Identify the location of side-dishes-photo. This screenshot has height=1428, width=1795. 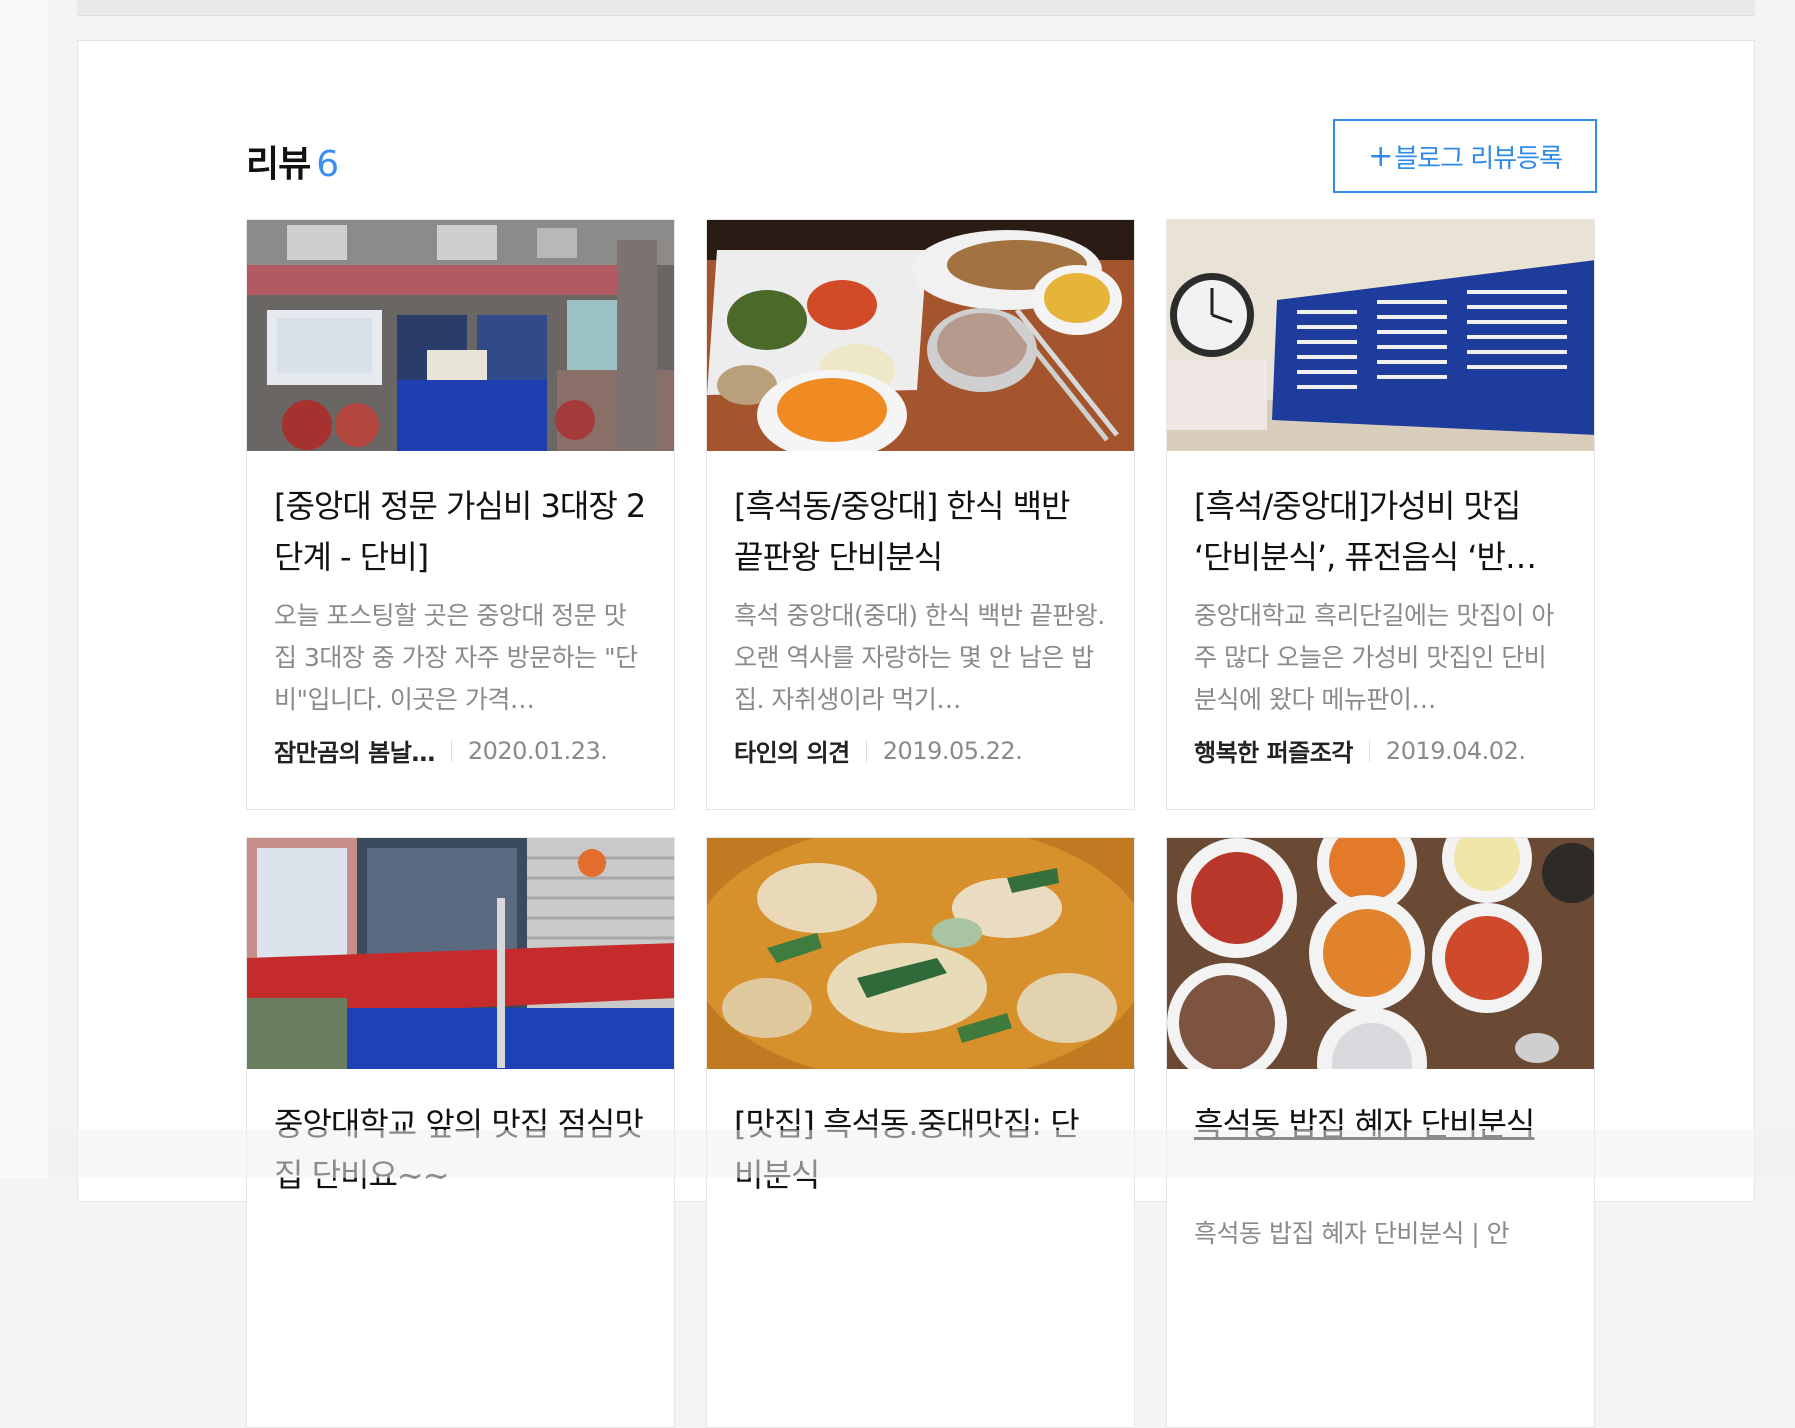
(1380, 953).